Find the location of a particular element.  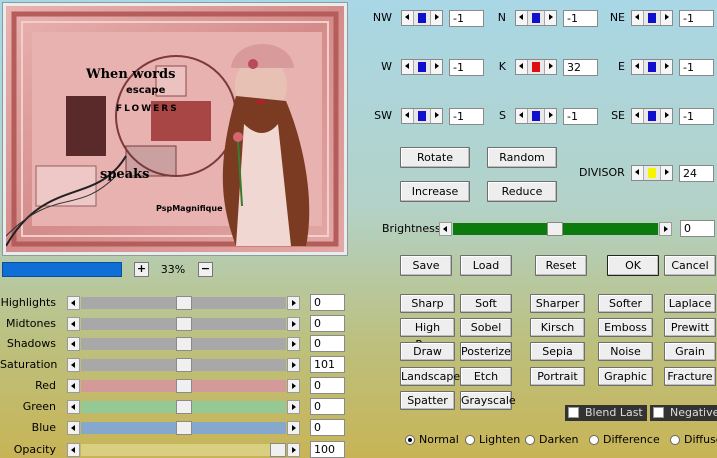

matrix-sw-increase-arrow is located at coordinates (436, 116).